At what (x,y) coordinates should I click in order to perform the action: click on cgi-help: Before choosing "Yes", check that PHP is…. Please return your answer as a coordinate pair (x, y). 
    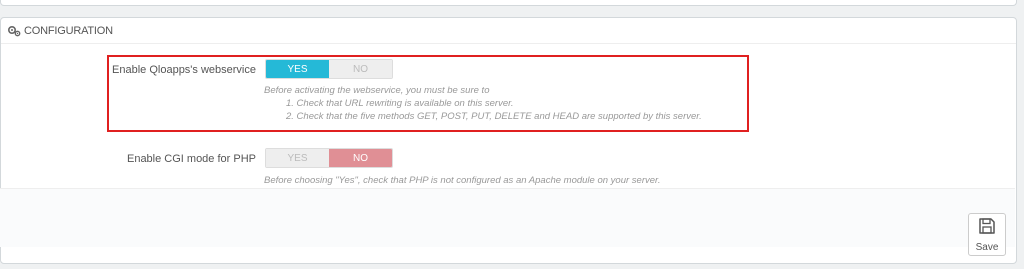
    Looking at the image, I should click on (462, 180).